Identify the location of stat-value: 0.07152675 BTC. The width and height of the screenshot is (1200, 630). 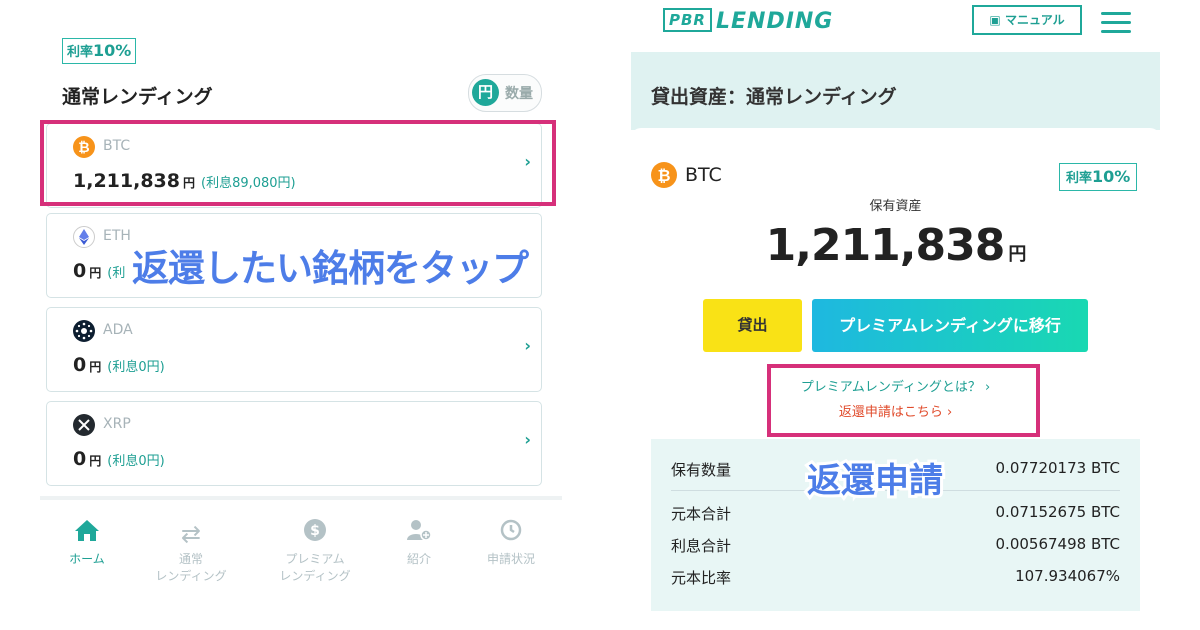
(1057, 512).